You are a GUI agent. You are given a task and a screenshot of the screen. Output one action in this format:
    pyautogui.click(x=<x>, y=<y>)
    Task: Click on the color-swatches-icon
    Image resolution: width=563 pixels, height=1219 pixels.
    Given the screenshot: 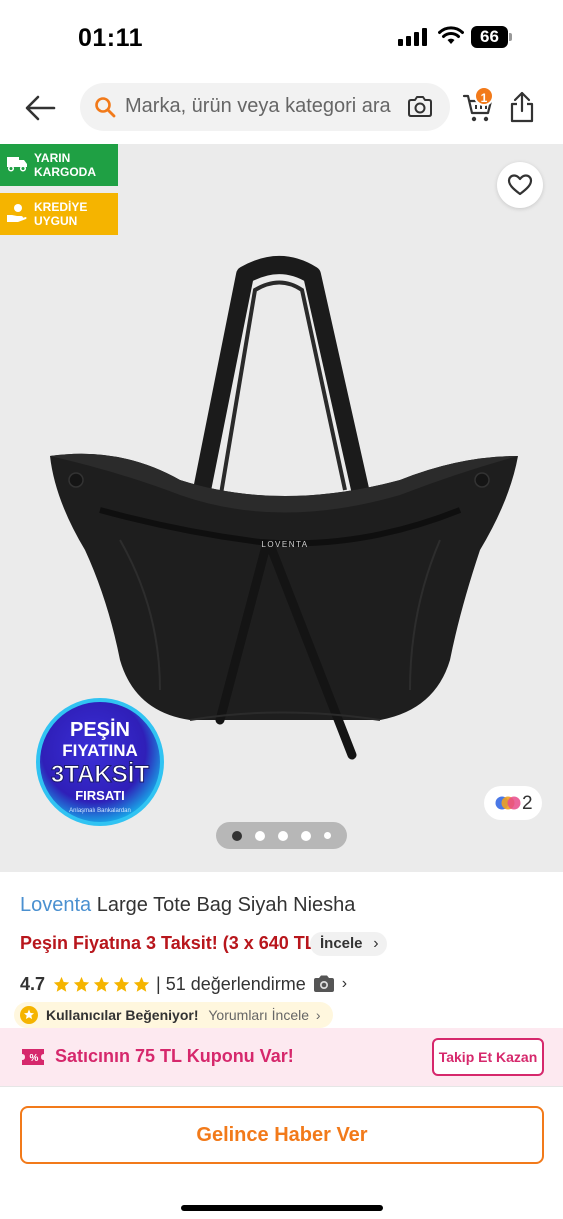 What is the action you would take?
    pyautogui.click(x=508, y=803)
    